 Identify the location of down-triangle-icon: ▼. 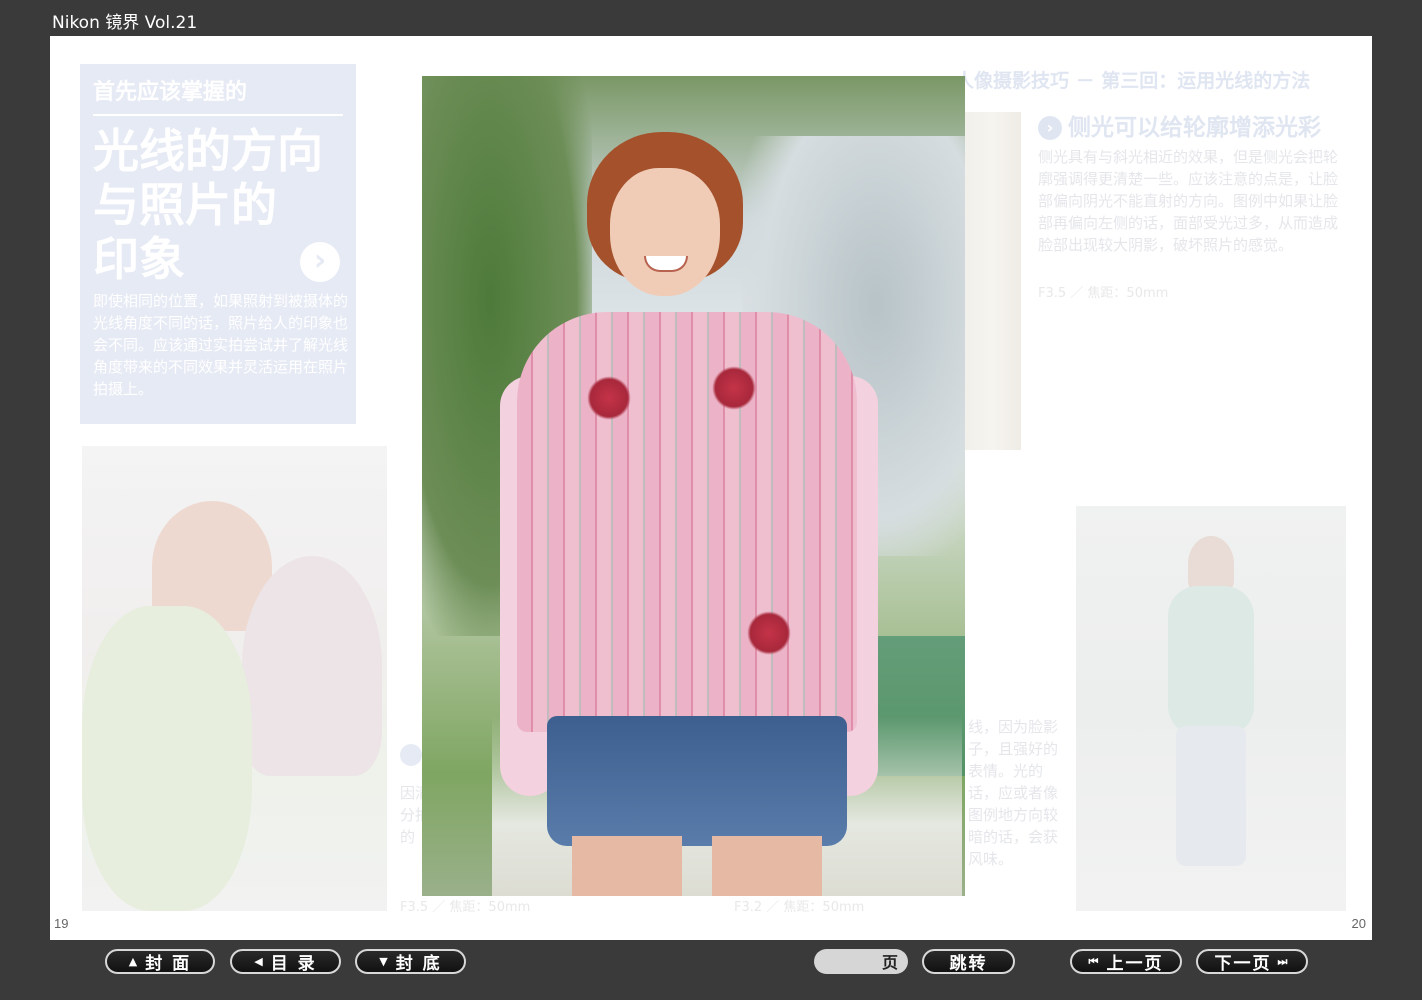
(384, 961).